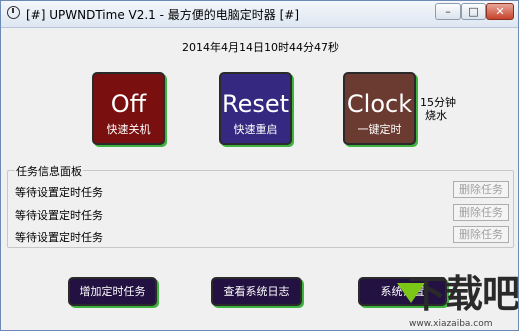 Image resolution: width=519 pixels, height=331 pixels. I want to click on quick-timer-label: Clock, so click(379, 104).